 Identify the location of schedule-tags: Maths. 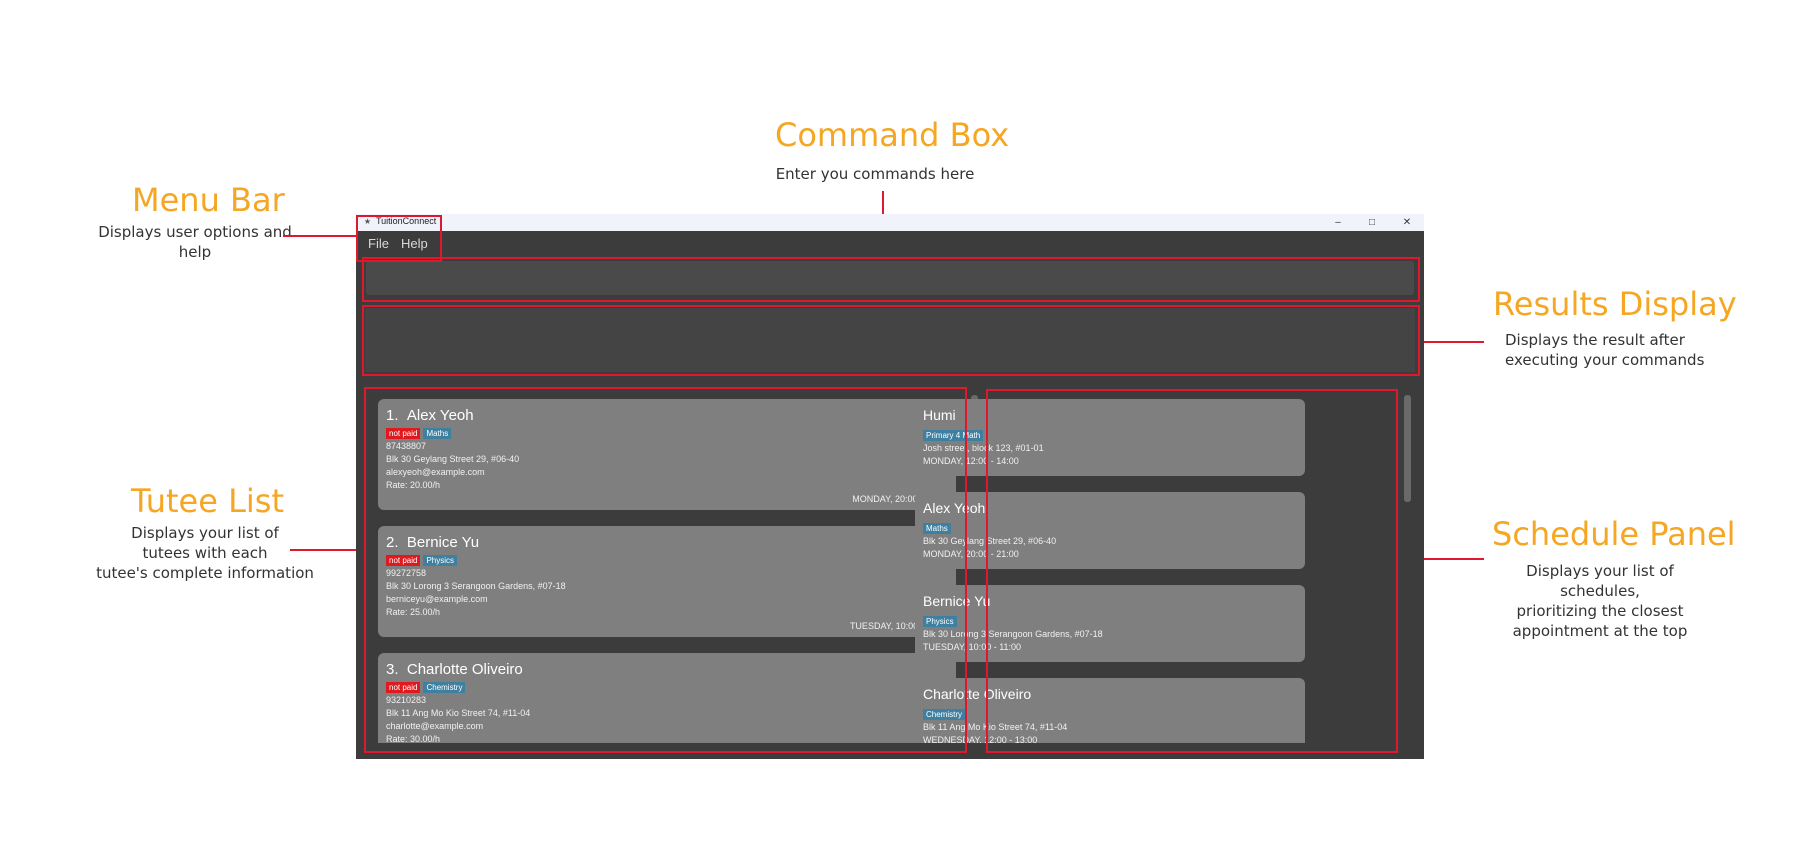
(938, 528).